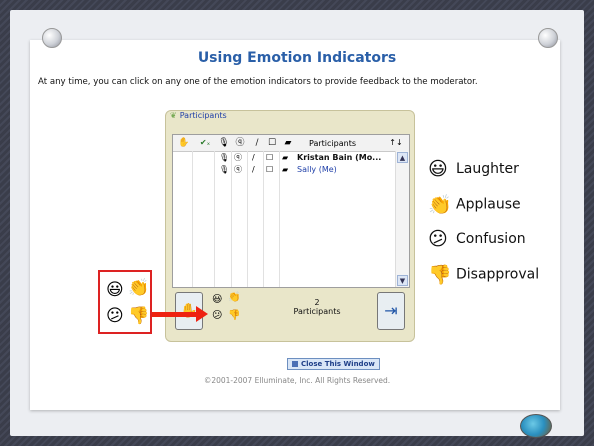 Image resolution: width=594 pixels, height=446 pixels. Describe the element at coordinates (115, 290) in the screenshot. I see `laughter-large-icon: 😃` at that location.